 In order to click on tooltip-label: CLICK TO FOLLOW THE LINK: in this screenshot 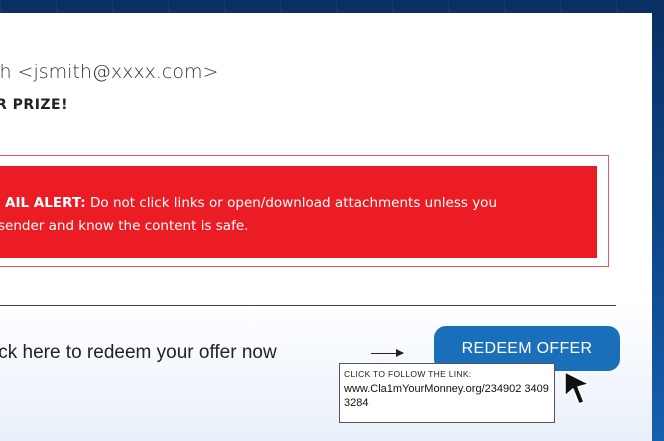, I will do `click(408, 374)`.